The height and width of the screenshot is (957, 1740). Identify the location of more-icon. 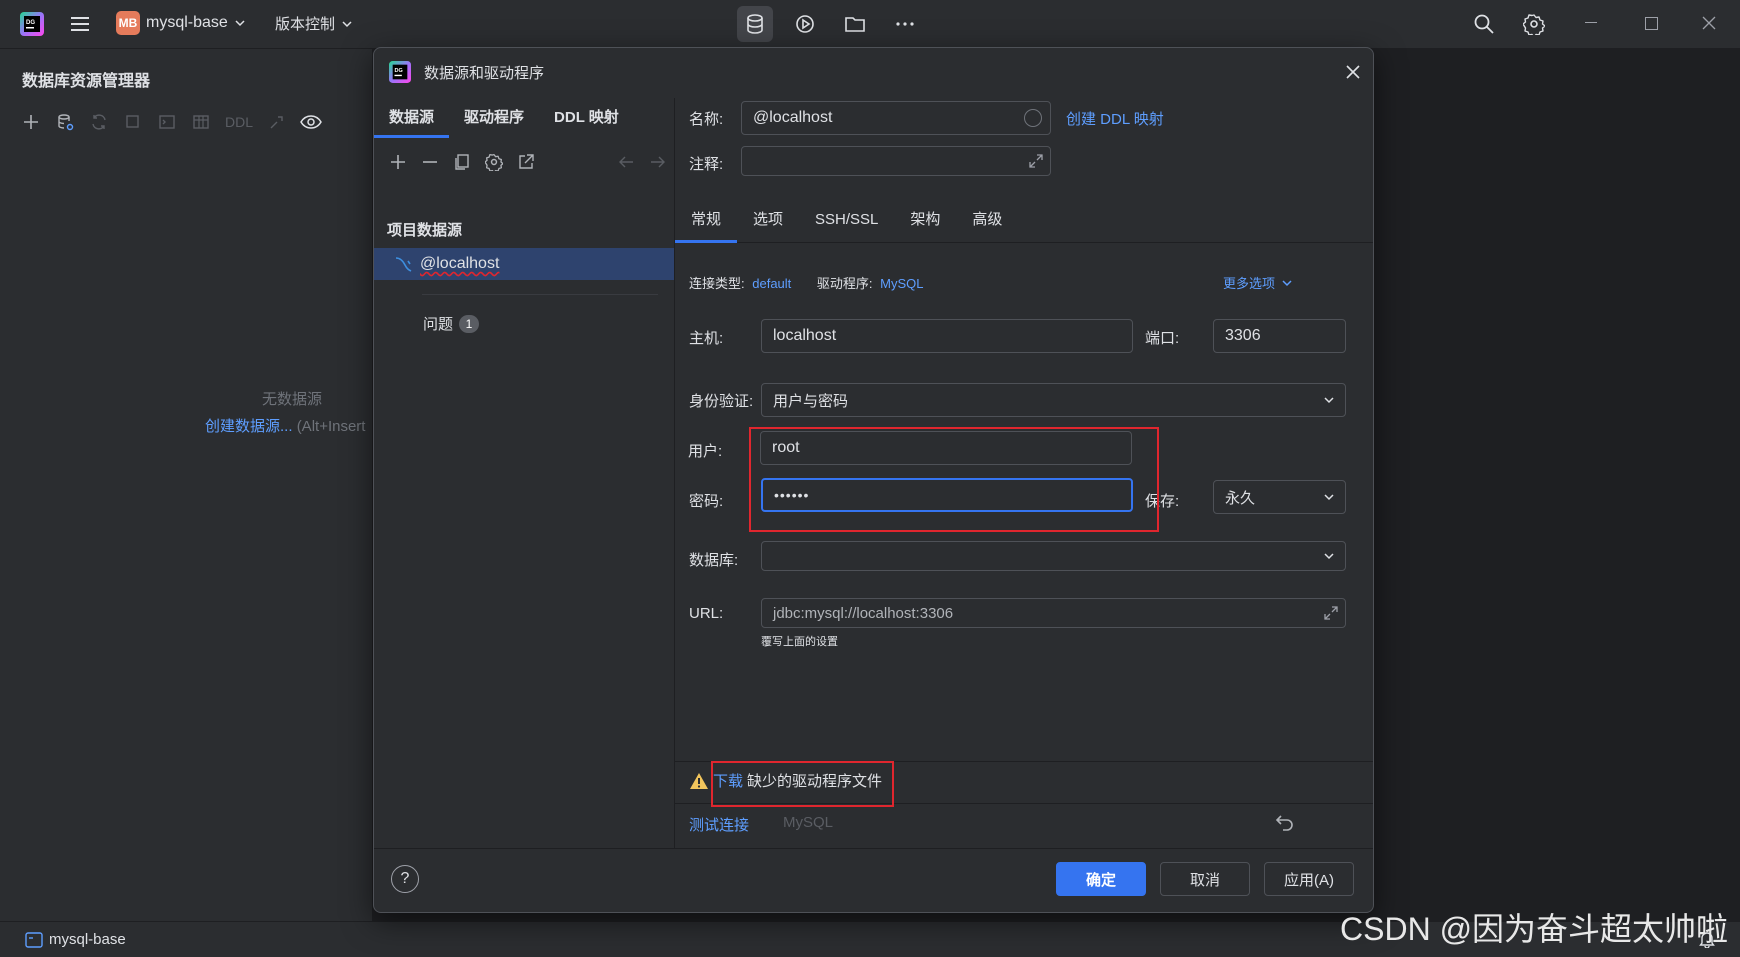
(905, 24).